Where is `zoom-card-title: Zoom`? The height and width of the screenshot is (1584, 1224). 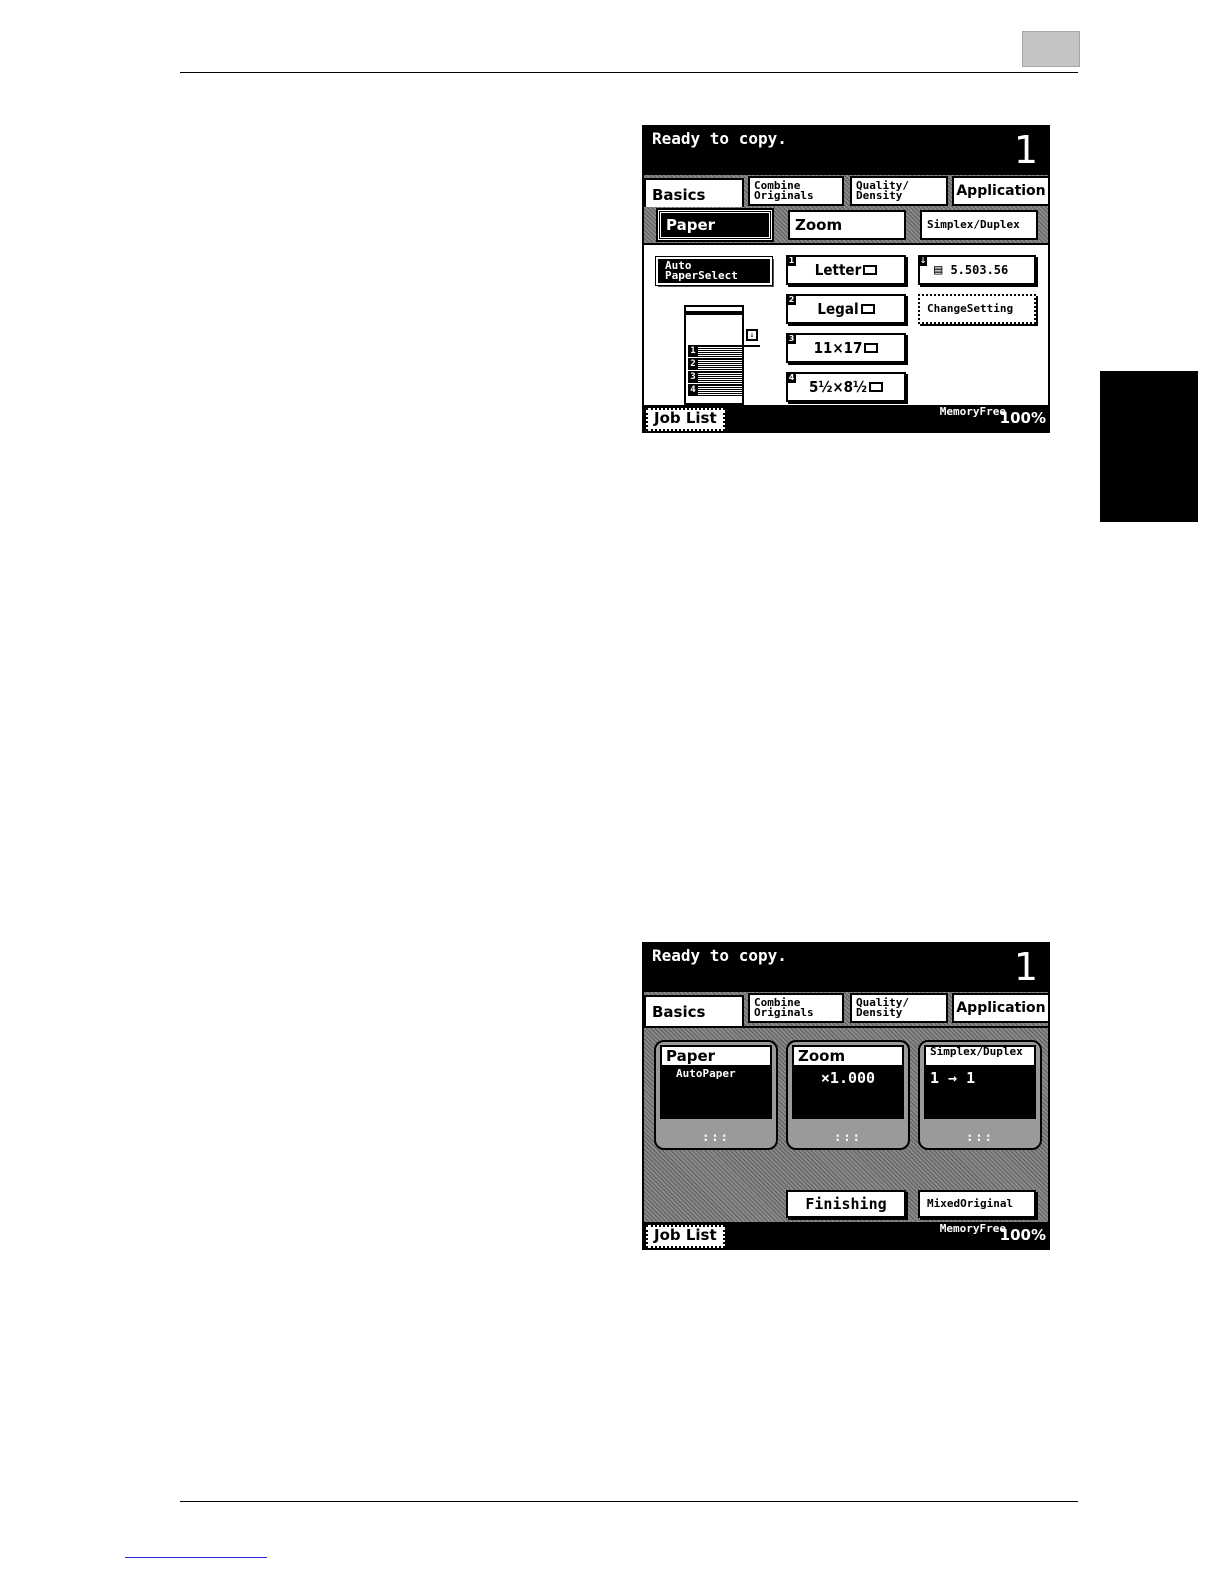
zoom-card-title: Zoom is located at coordinates (848, 1056).